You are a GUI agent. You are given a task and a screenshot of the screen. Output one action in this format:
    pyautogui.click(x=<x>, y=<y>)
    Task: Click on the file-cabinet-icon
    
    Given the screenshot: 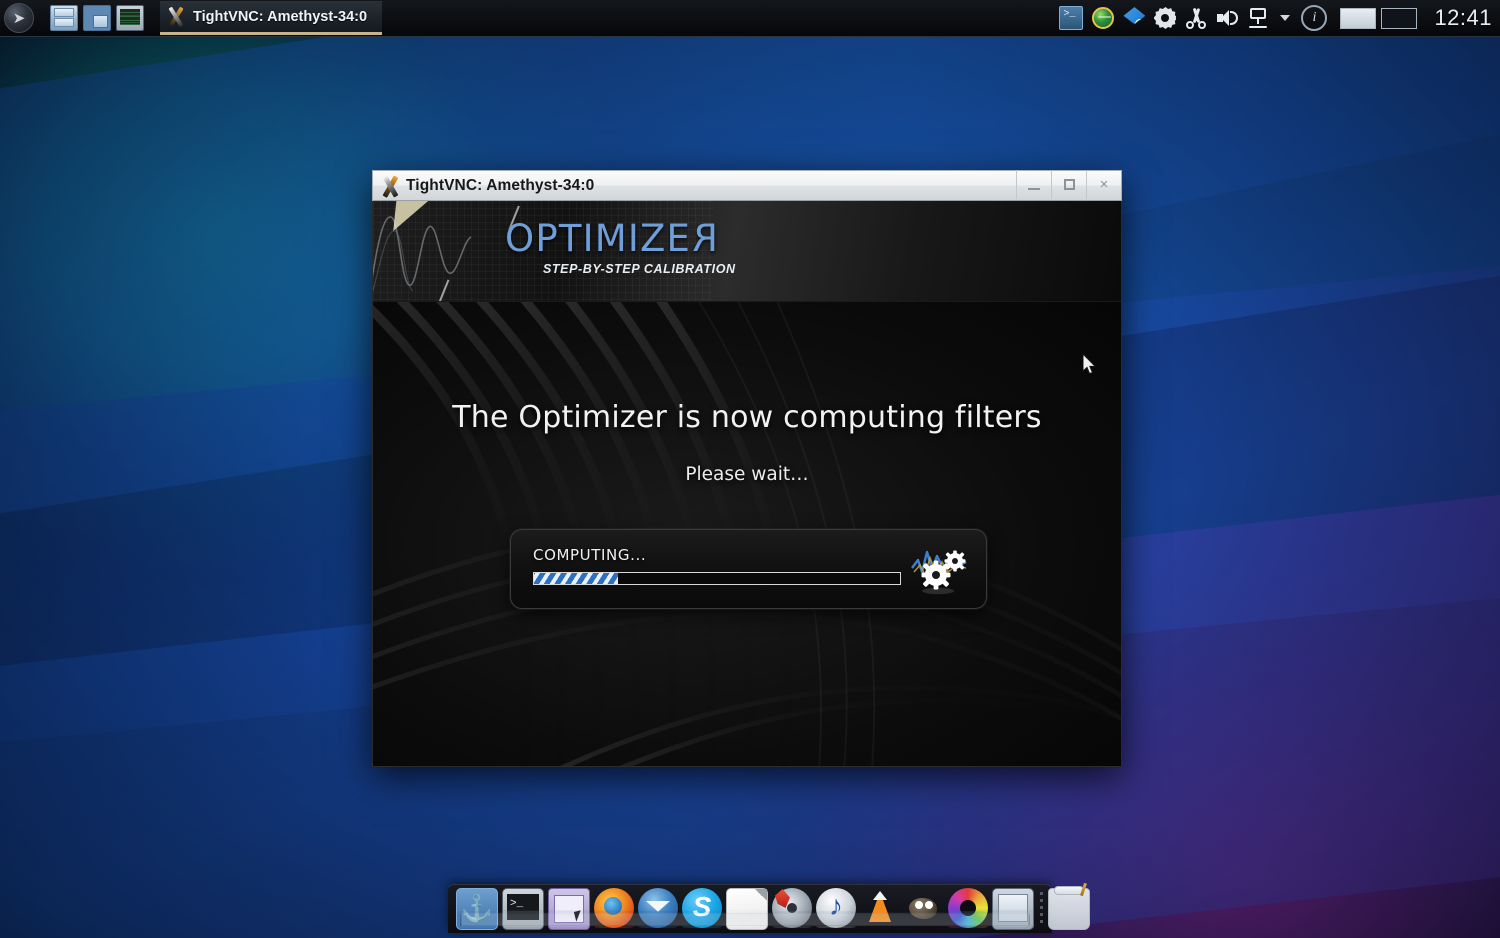 What is the action you would take?
    pyautogui.click(x=64, y=18)
    